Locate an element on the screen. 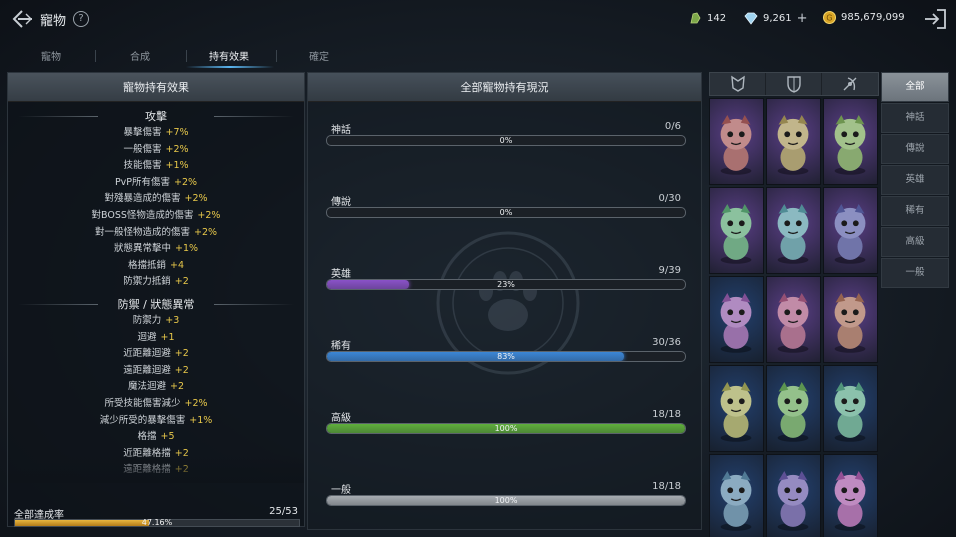 This screenshot has height=537, width=956. tab-pets: 寵物 is located at coordinates (51, 55).